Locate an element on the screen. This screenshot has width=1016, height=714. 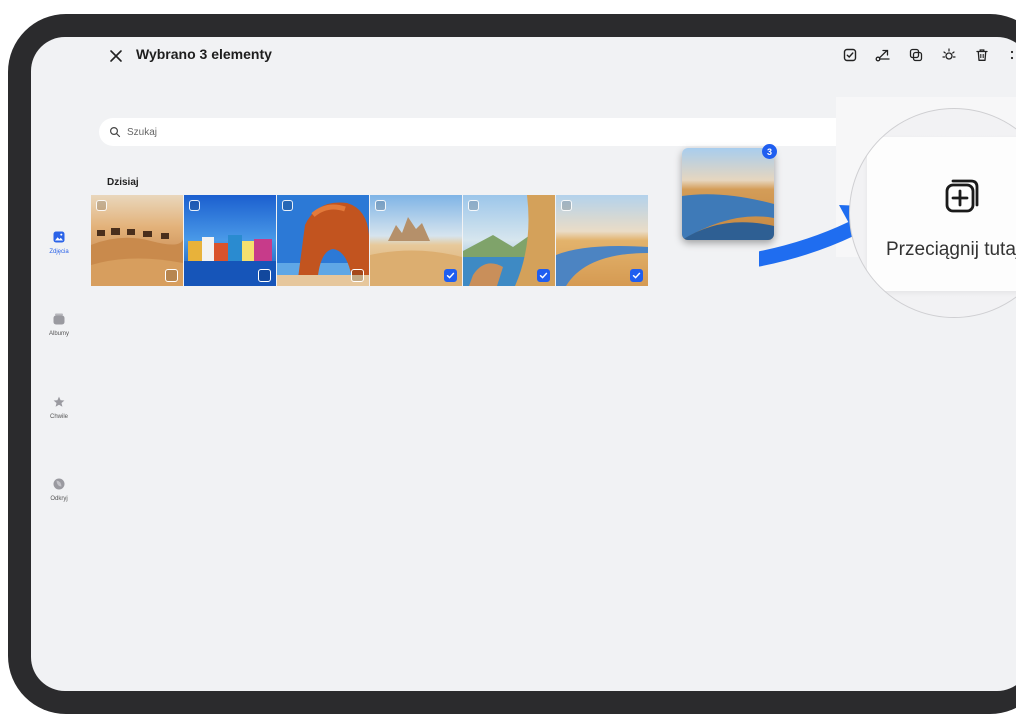
collage-icon is located at coordinates (916, 55).